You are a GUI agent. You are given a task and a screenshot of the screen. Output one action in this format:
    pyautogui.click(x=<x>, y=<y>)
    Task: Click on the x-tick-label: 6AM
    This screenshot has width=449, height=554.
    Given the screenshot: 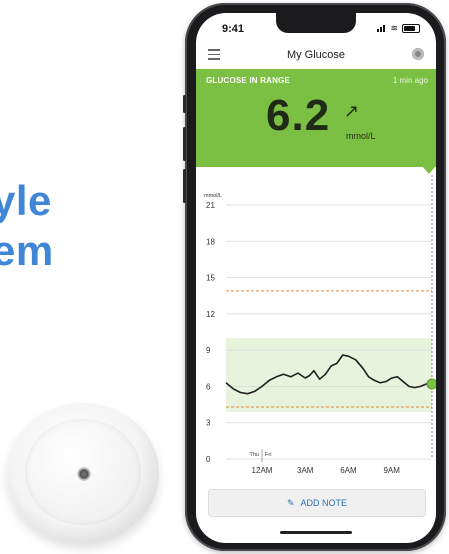 What is the action you would take?
    pyautogui.click(x=348, y=470)
    